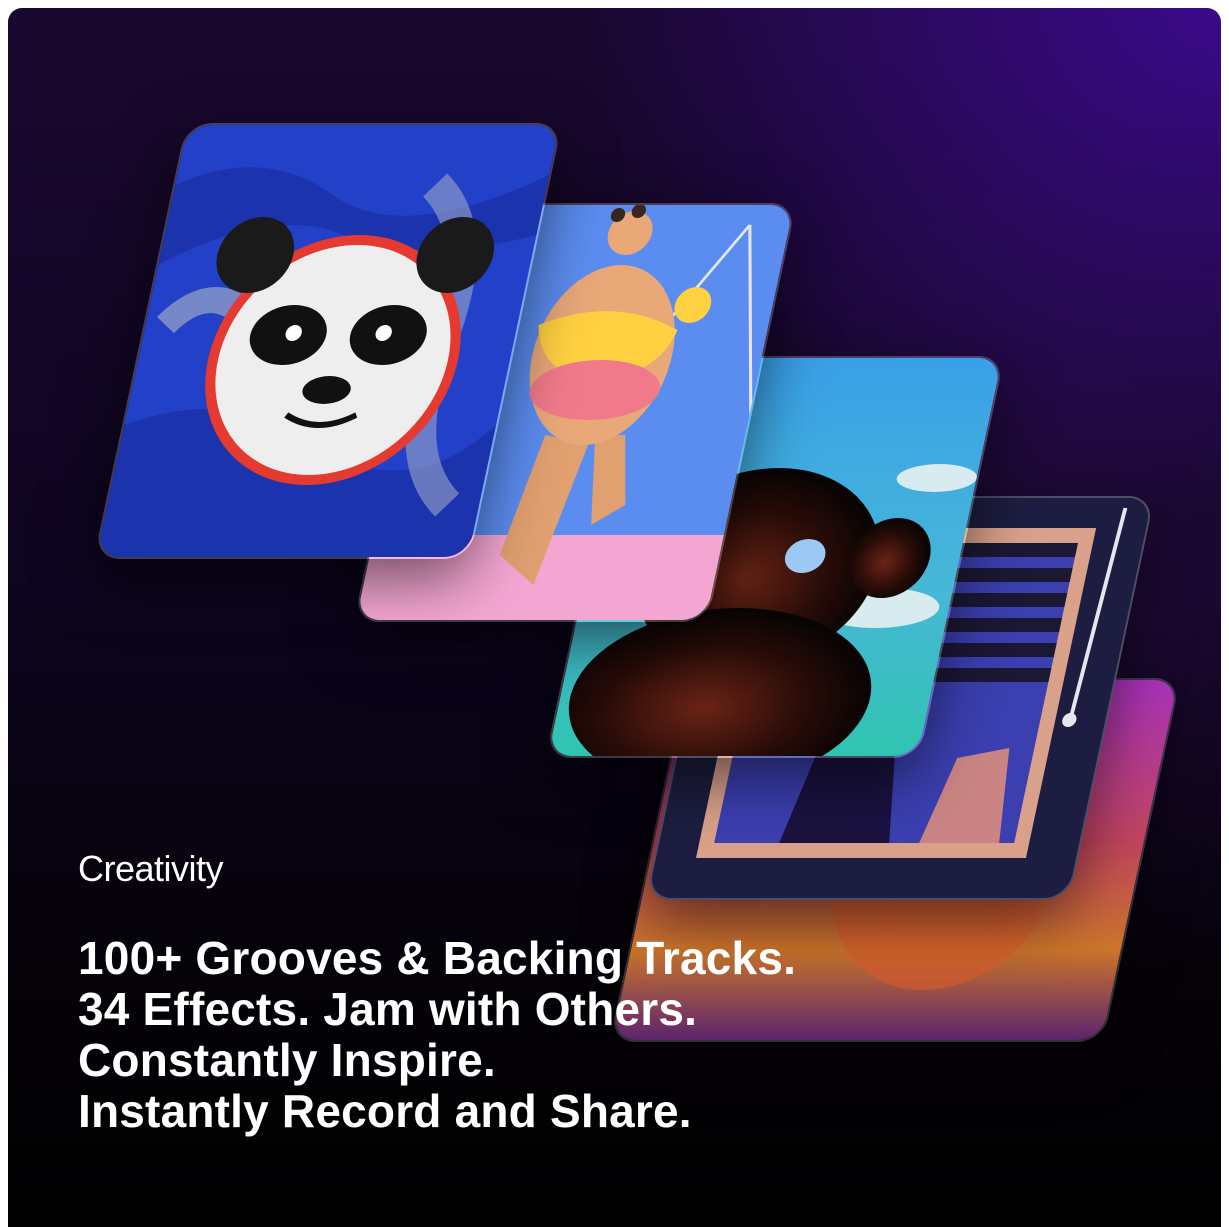 This screenshot has width=1229, height=1227. I want to click on headline-line-3: Constantly Inspire., so click(287, 1060).